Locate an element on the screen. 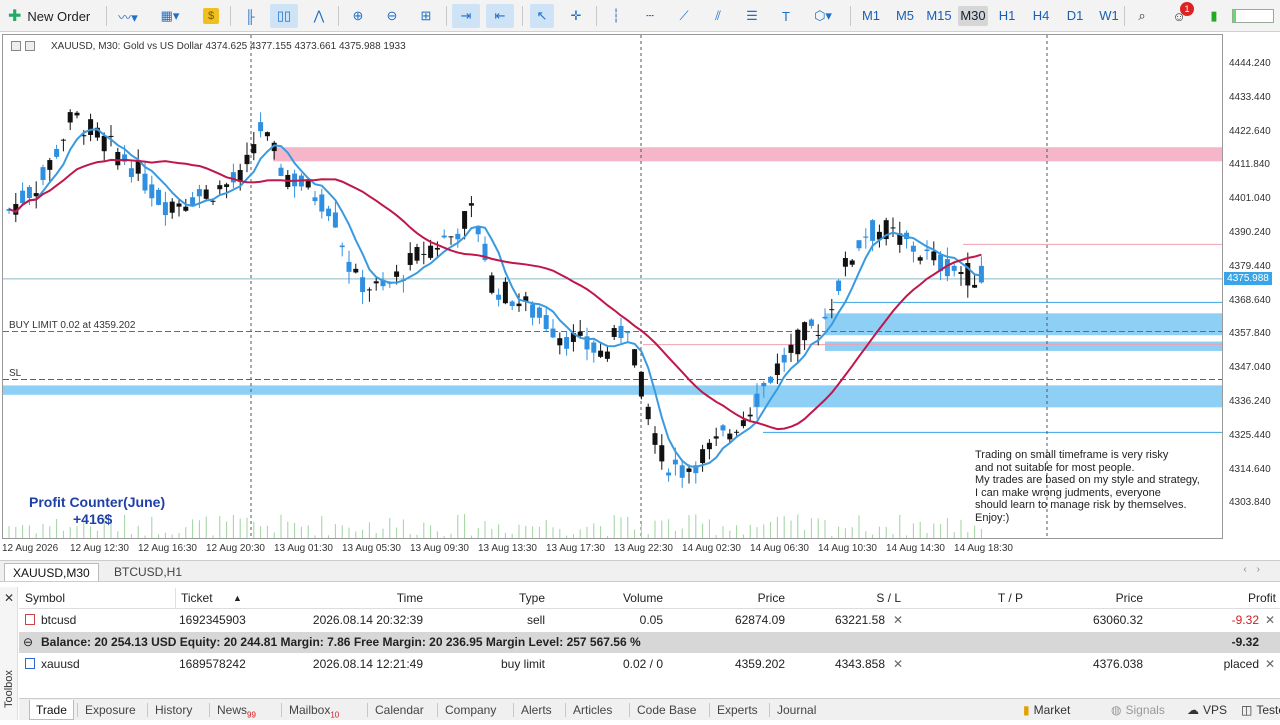  cursor-icon: ↖ is located at coordinates (542, 16).